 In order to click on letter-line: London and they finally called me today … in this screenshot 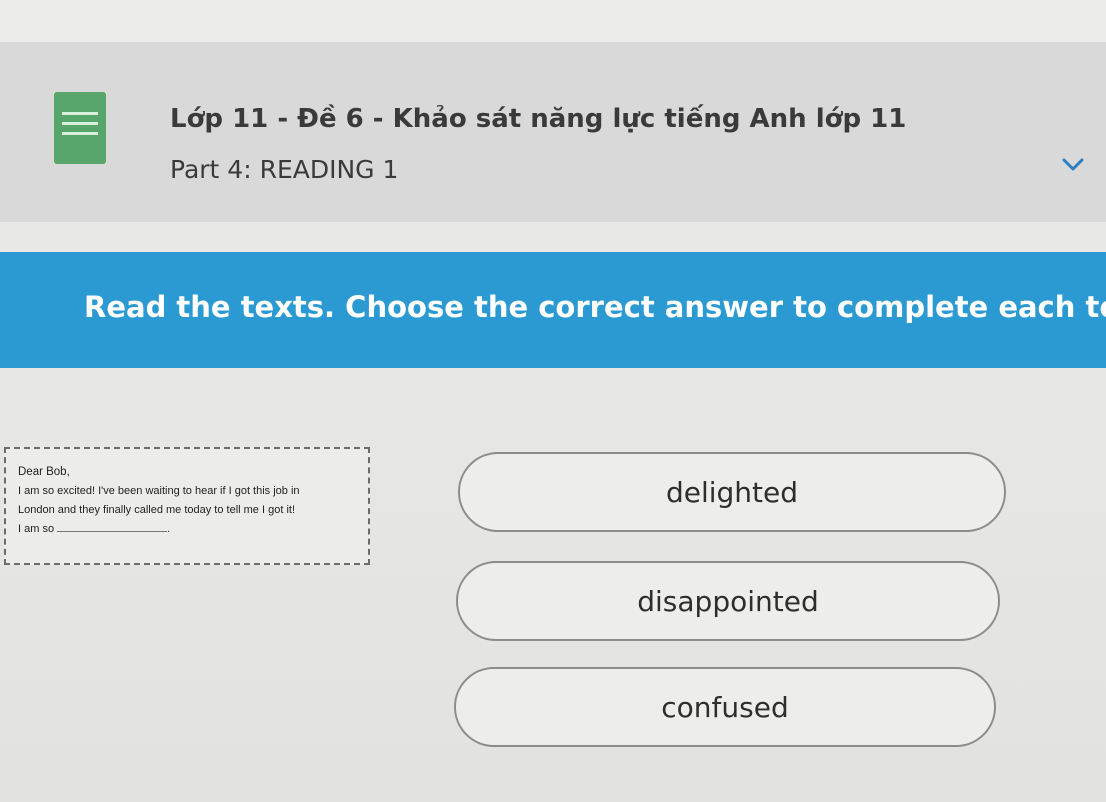, I will do `click(156, 510)`.